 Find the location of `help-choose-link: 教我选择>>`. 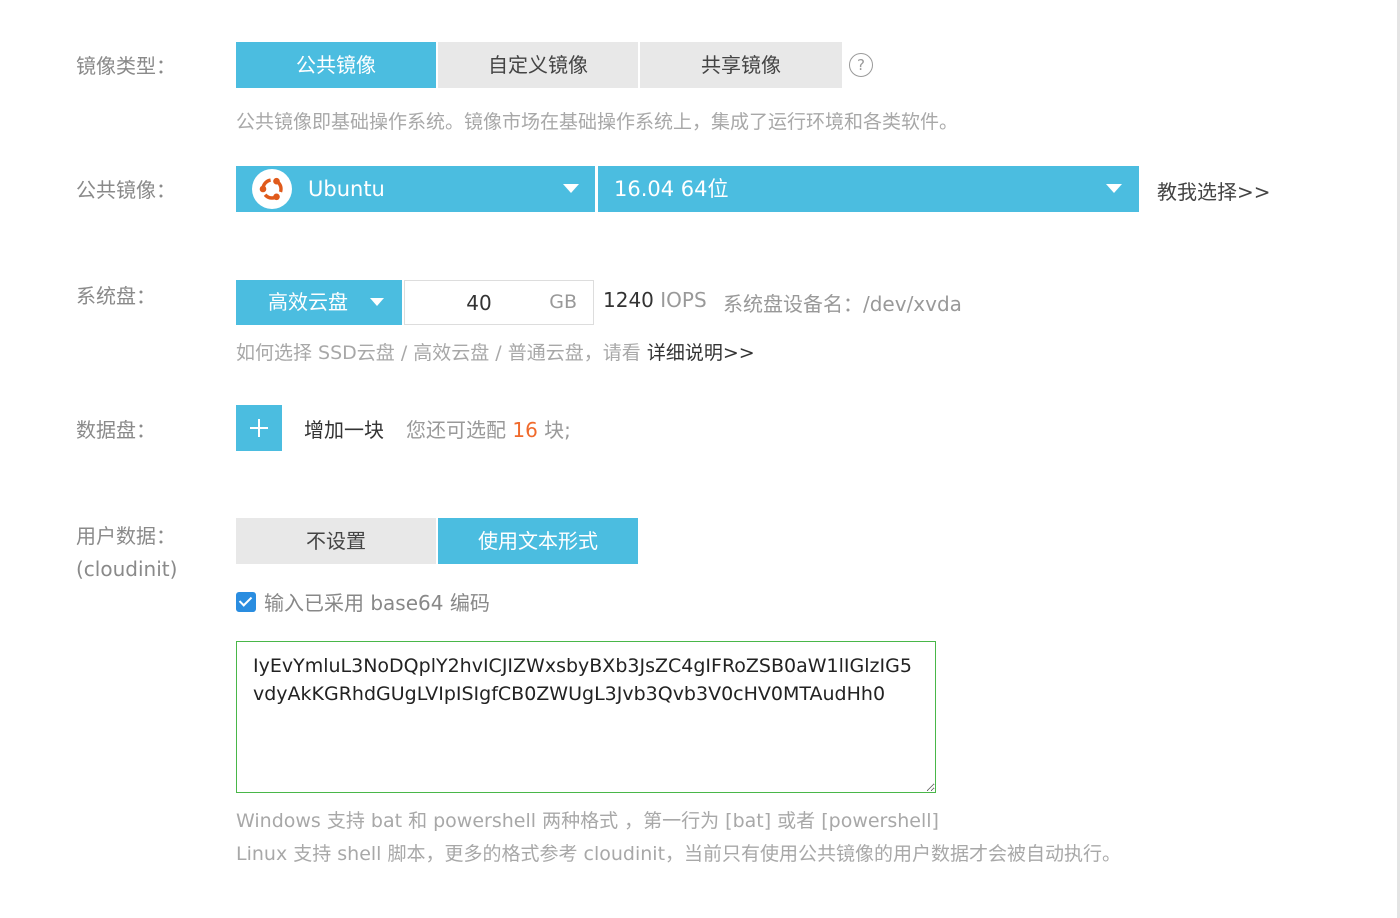

help-choose-link: 教我选择>> is located at coordinates (1214, 190).